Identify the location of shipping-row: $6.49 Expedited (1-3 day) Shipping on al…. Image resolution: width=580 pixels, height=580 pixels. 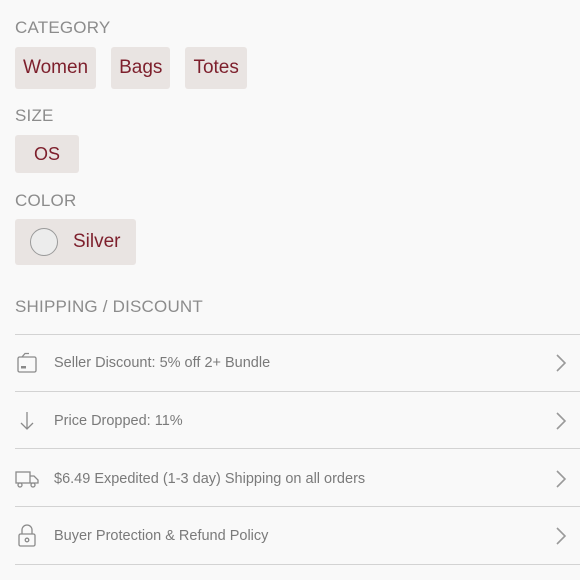
(297, 479).